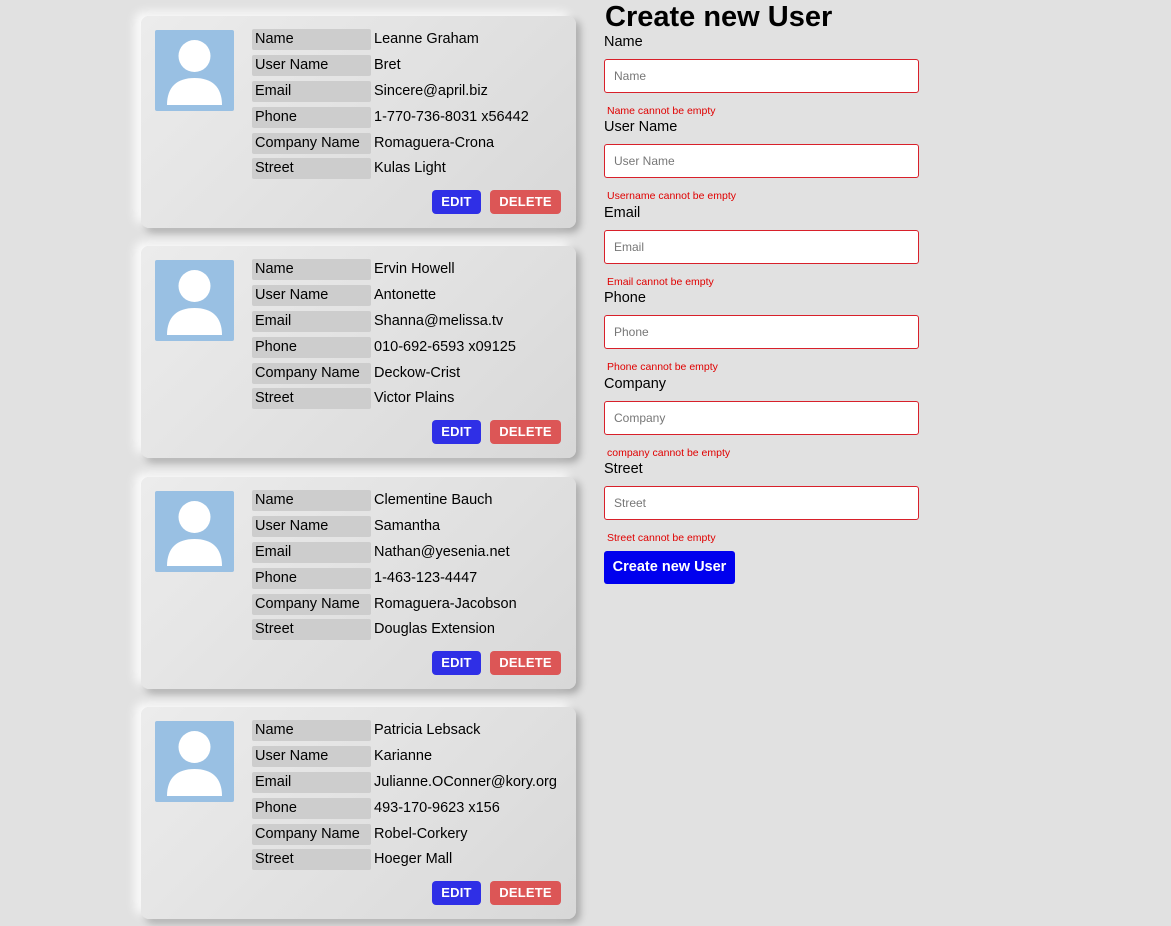  Describe the element at coordinates (434, 629) in the screenshot. I see `street-value: Douglas Extension` at that location.